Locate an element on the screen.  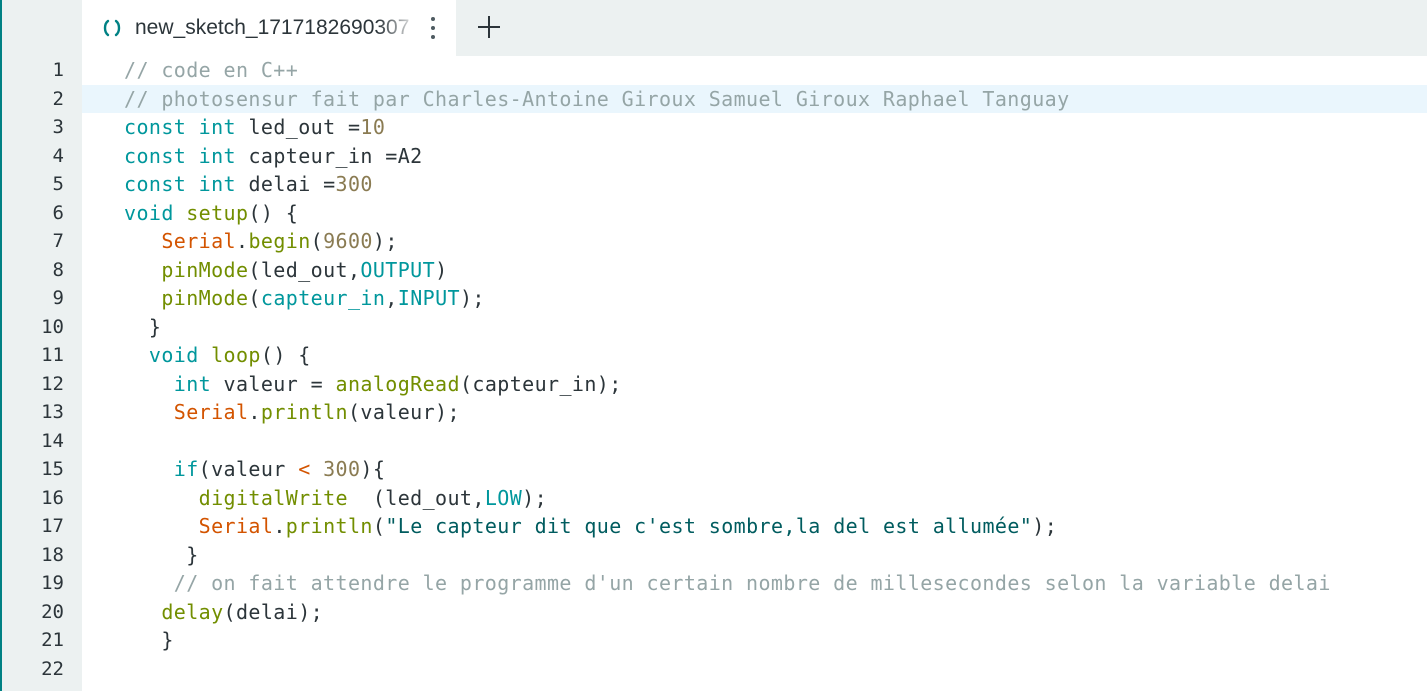
line-number: 20 is located at coordinates (52, 611).